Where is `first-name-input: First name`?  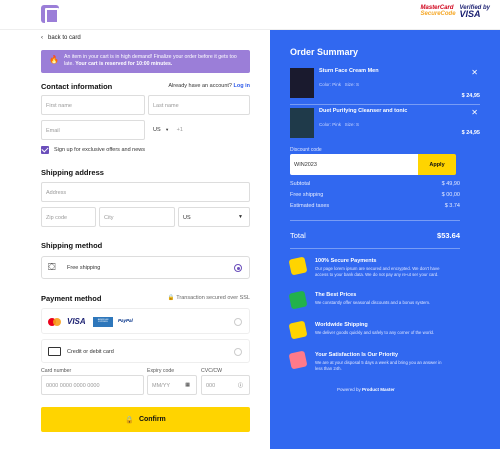 first-name-input: First name is located at coordinates (93, 105).